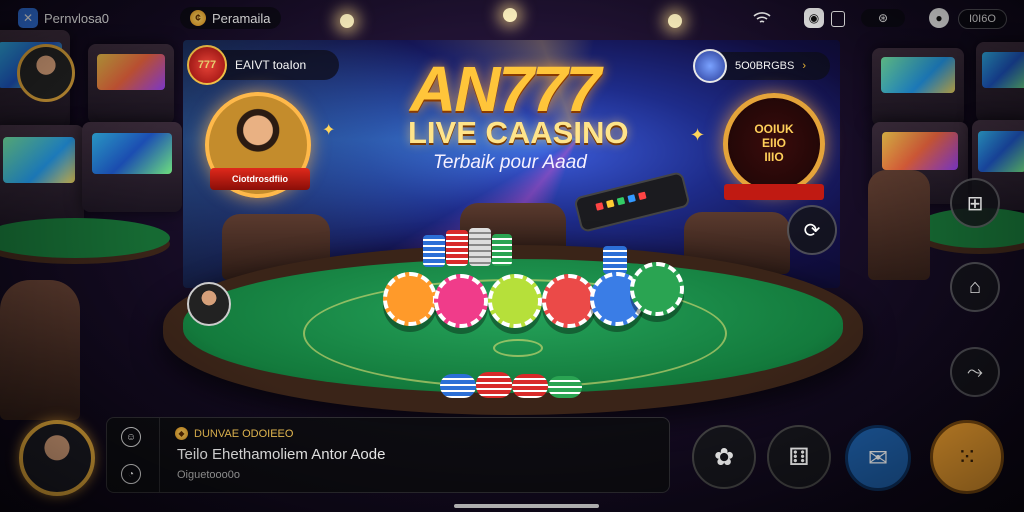  I want to click on banner-tagline: Terbaik pour Aaad, so click(510, 162).